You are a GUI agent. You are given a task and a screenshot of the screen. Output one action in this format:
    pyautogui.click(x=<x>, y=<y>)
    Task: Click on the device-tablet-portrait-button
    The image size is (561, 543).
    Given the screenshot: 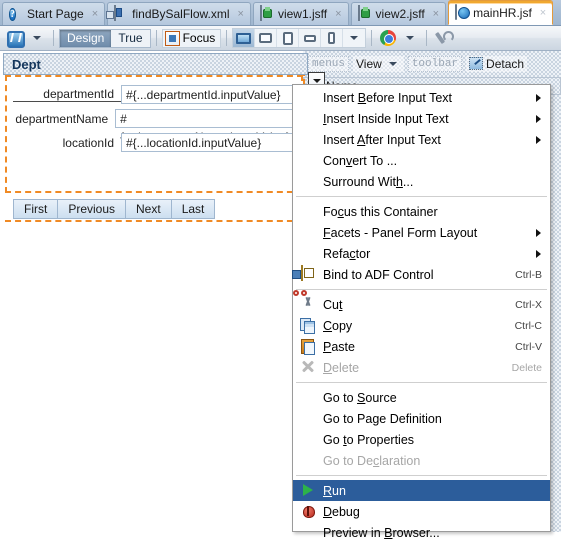 What is the action you would take?
    pyautogui.click(x=288, y=38)
    